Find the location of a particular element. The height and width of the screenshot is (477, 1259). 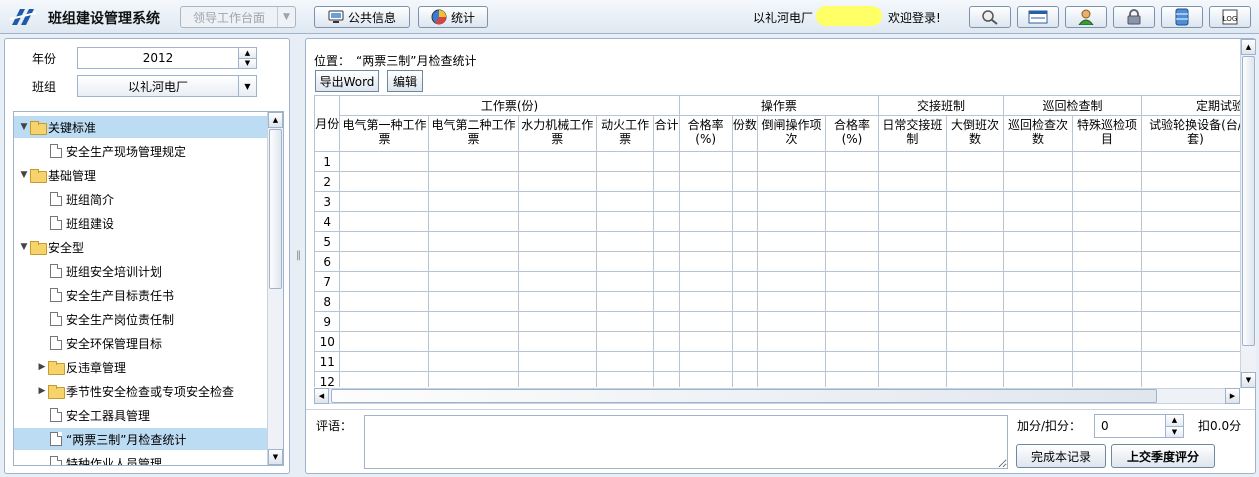

lock-button is located at coordinates (1134, 17).